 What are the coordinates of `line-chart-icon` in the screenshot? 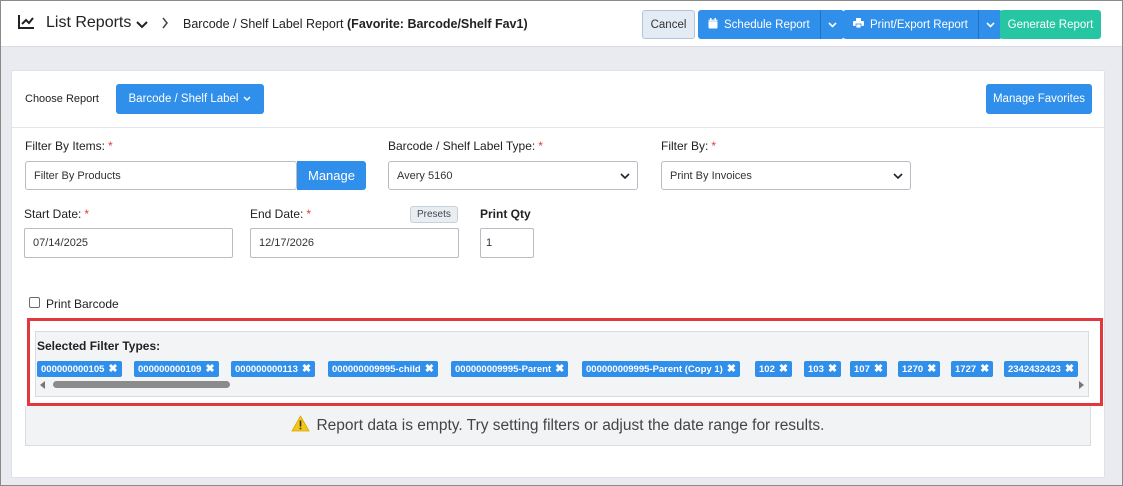 It's located at (26, 23).